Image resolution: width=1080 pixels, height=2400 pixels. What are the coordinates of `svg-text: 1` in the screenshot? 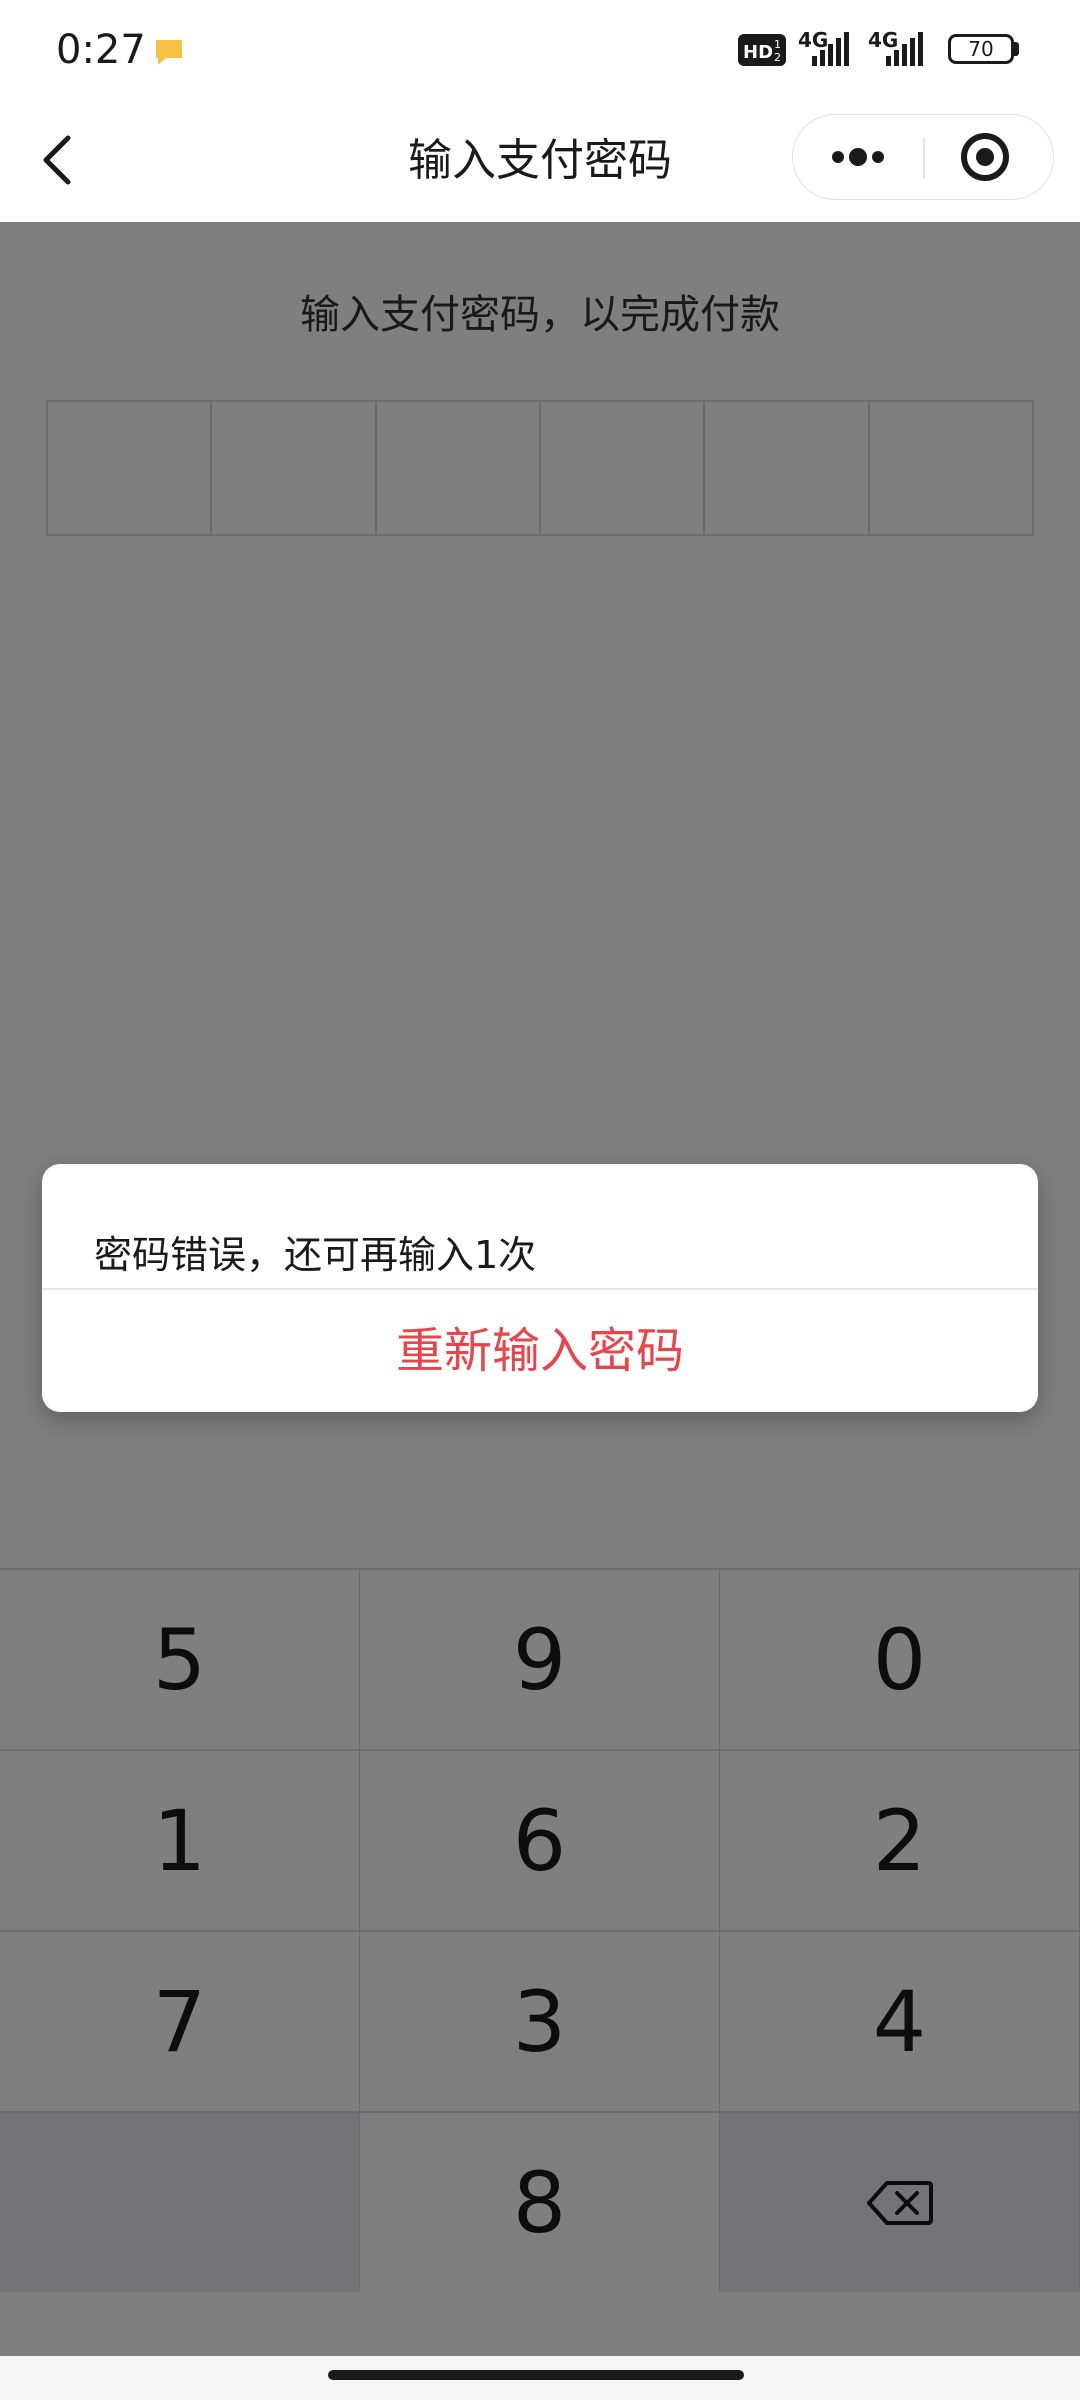 It's located at (777, 44).